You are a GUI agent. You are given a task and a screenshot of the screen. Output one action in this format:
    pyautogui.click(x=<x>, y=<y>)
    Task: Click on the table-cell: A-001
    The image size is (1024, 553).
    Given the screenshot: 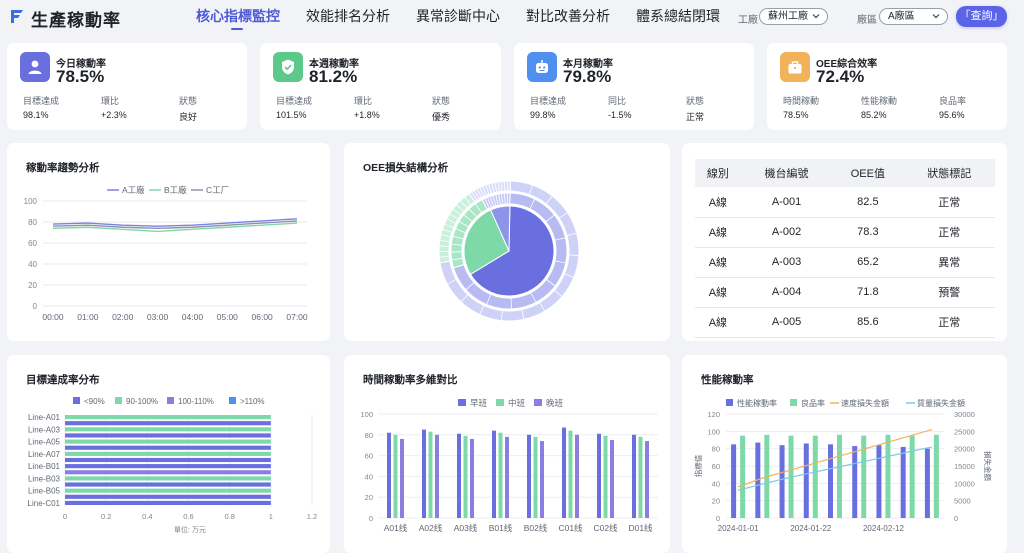 What is the action you would take?
    pyautogui.click(x=786, y=202)
    